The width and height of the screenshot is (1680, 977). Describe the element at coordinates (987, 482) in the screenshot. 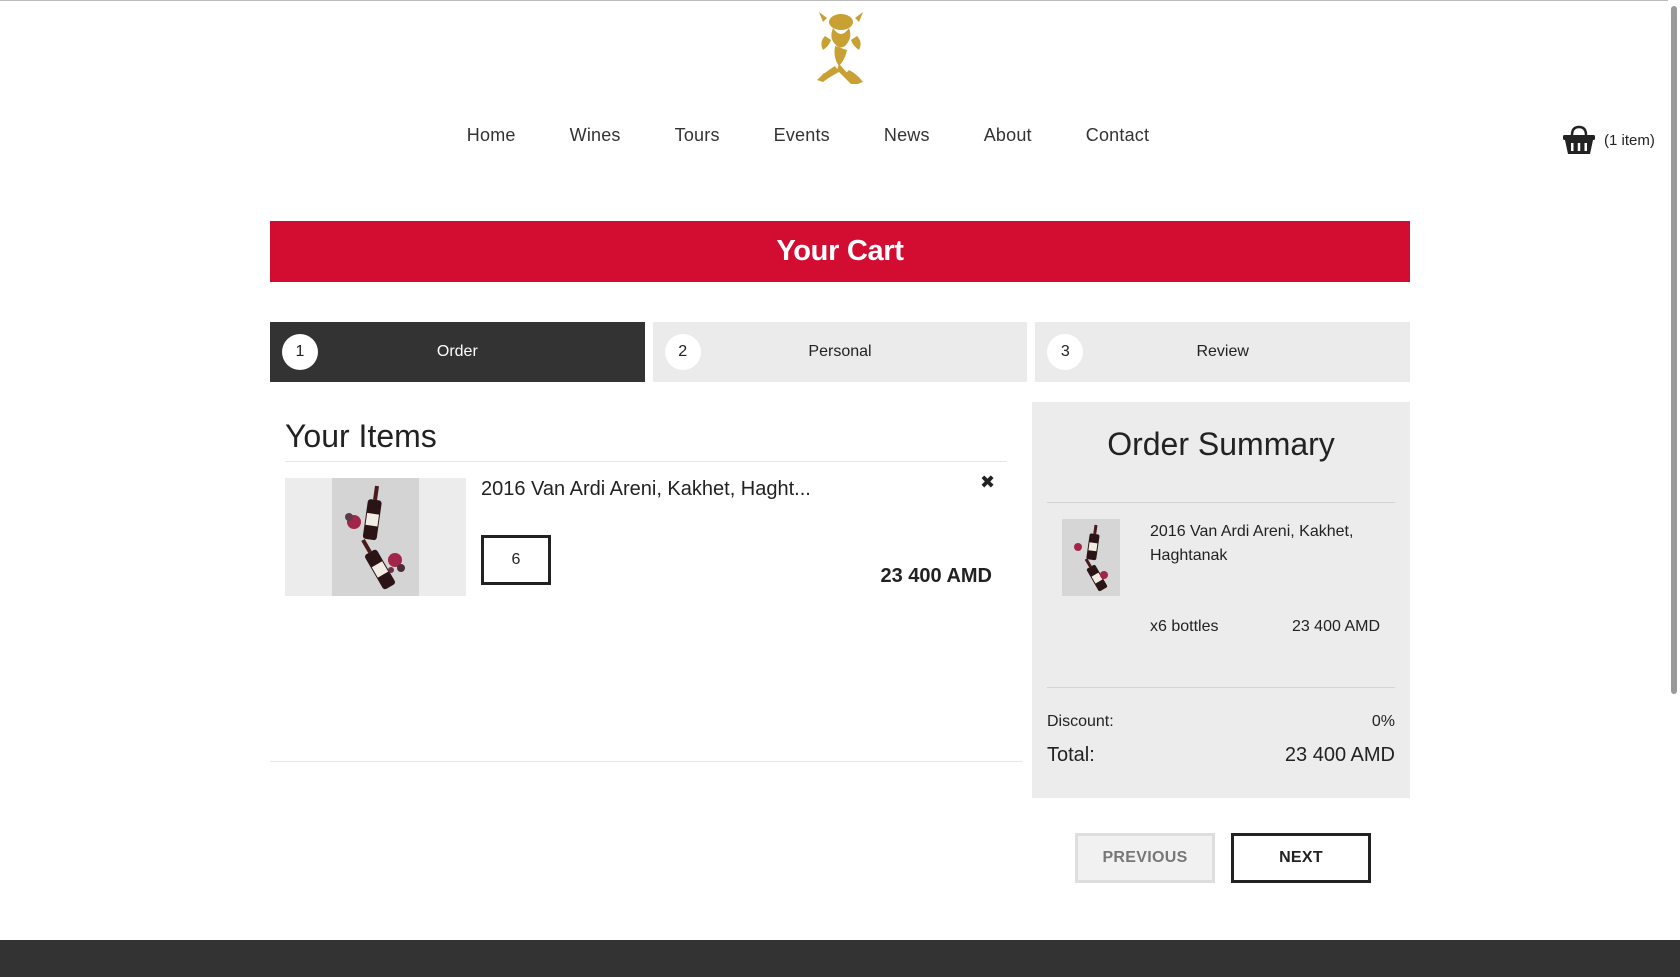

I see `close-icon: ✖` at that location.